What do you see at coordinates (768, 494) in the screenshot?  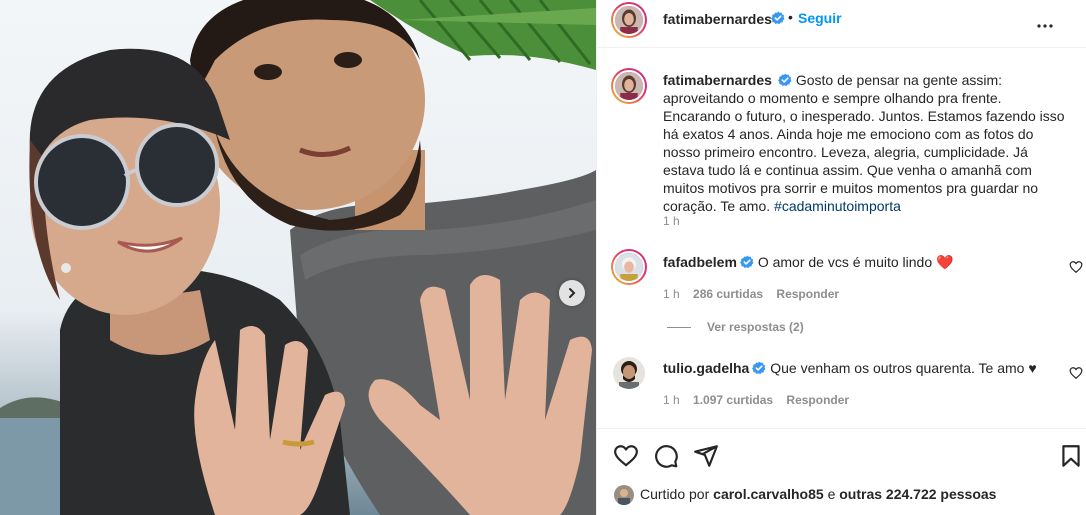 I see `liked-by-user: carol.carvalho85` at bounding box center [768, 494].